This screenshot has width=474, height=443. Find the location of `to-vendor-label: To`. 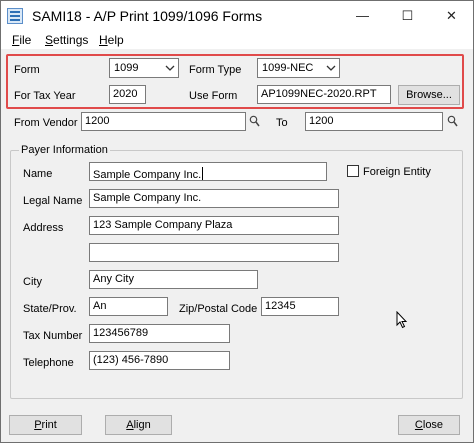

to-vendor-label: To is located at coordinates (282, 123).